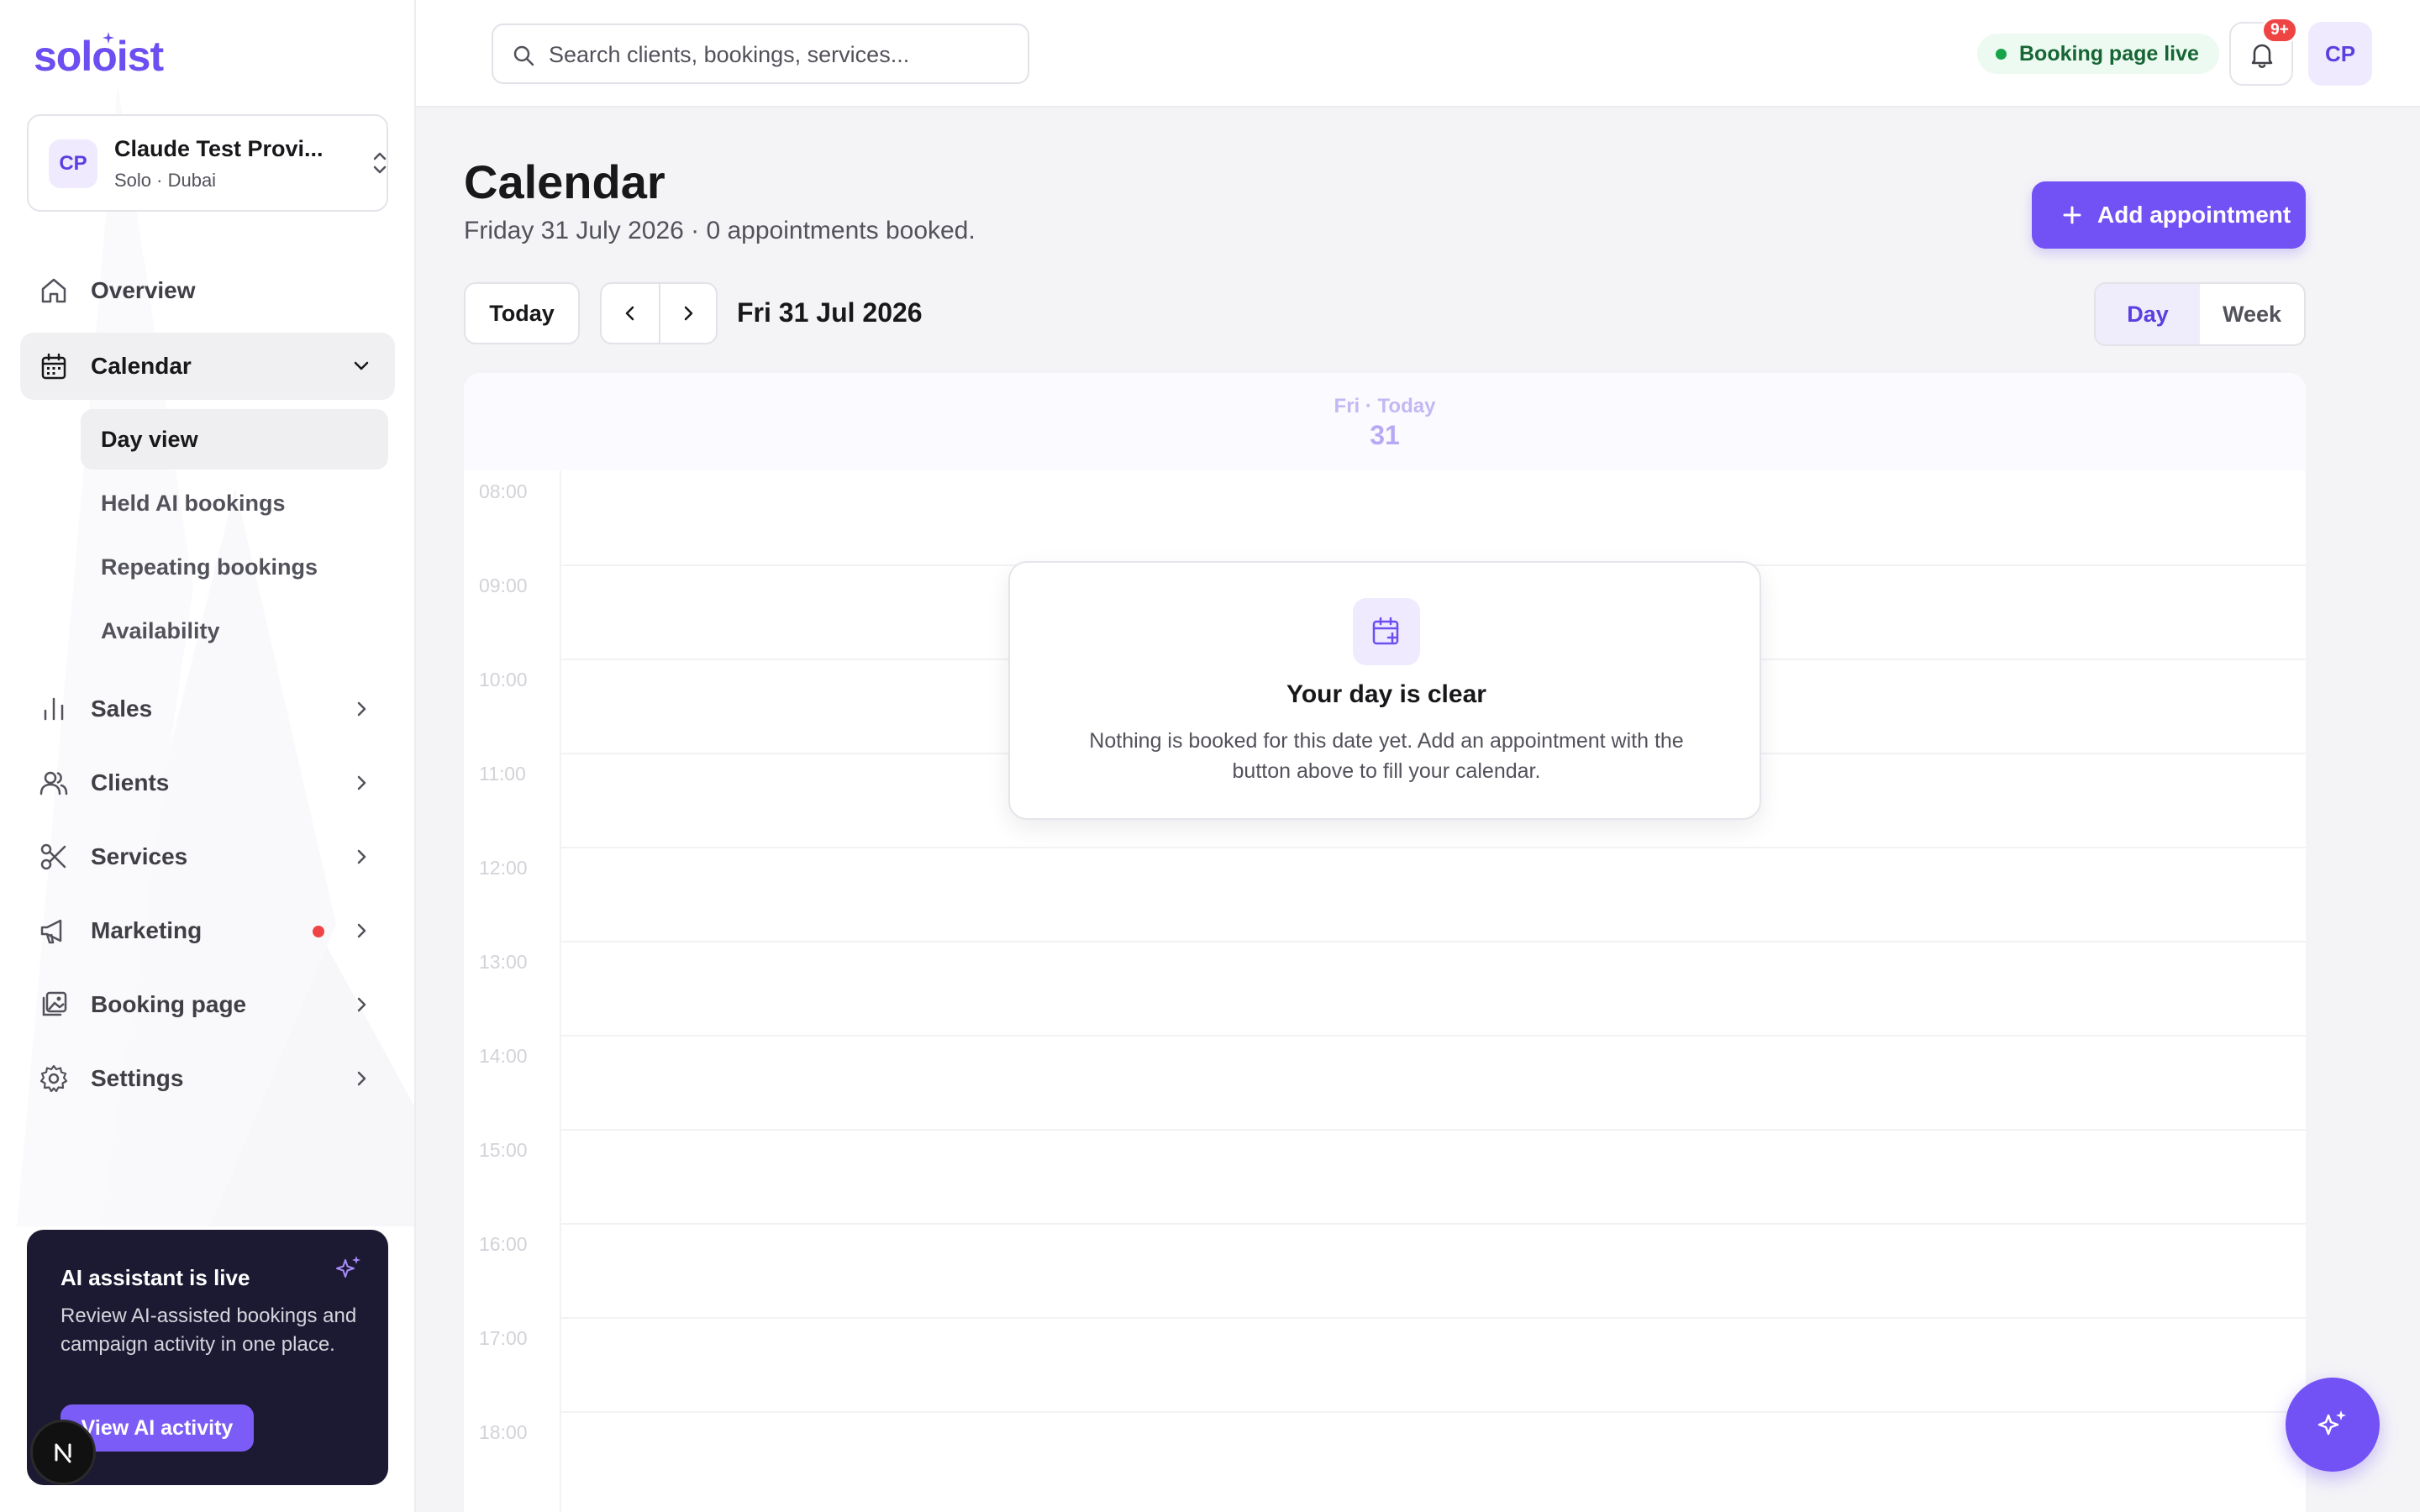 Image resolution: width=2420 pixels, height=1512 pixels. Describe the element at coordinates (2109, 53) in the screenshot. I see `status-label: Booking page live` at that location.